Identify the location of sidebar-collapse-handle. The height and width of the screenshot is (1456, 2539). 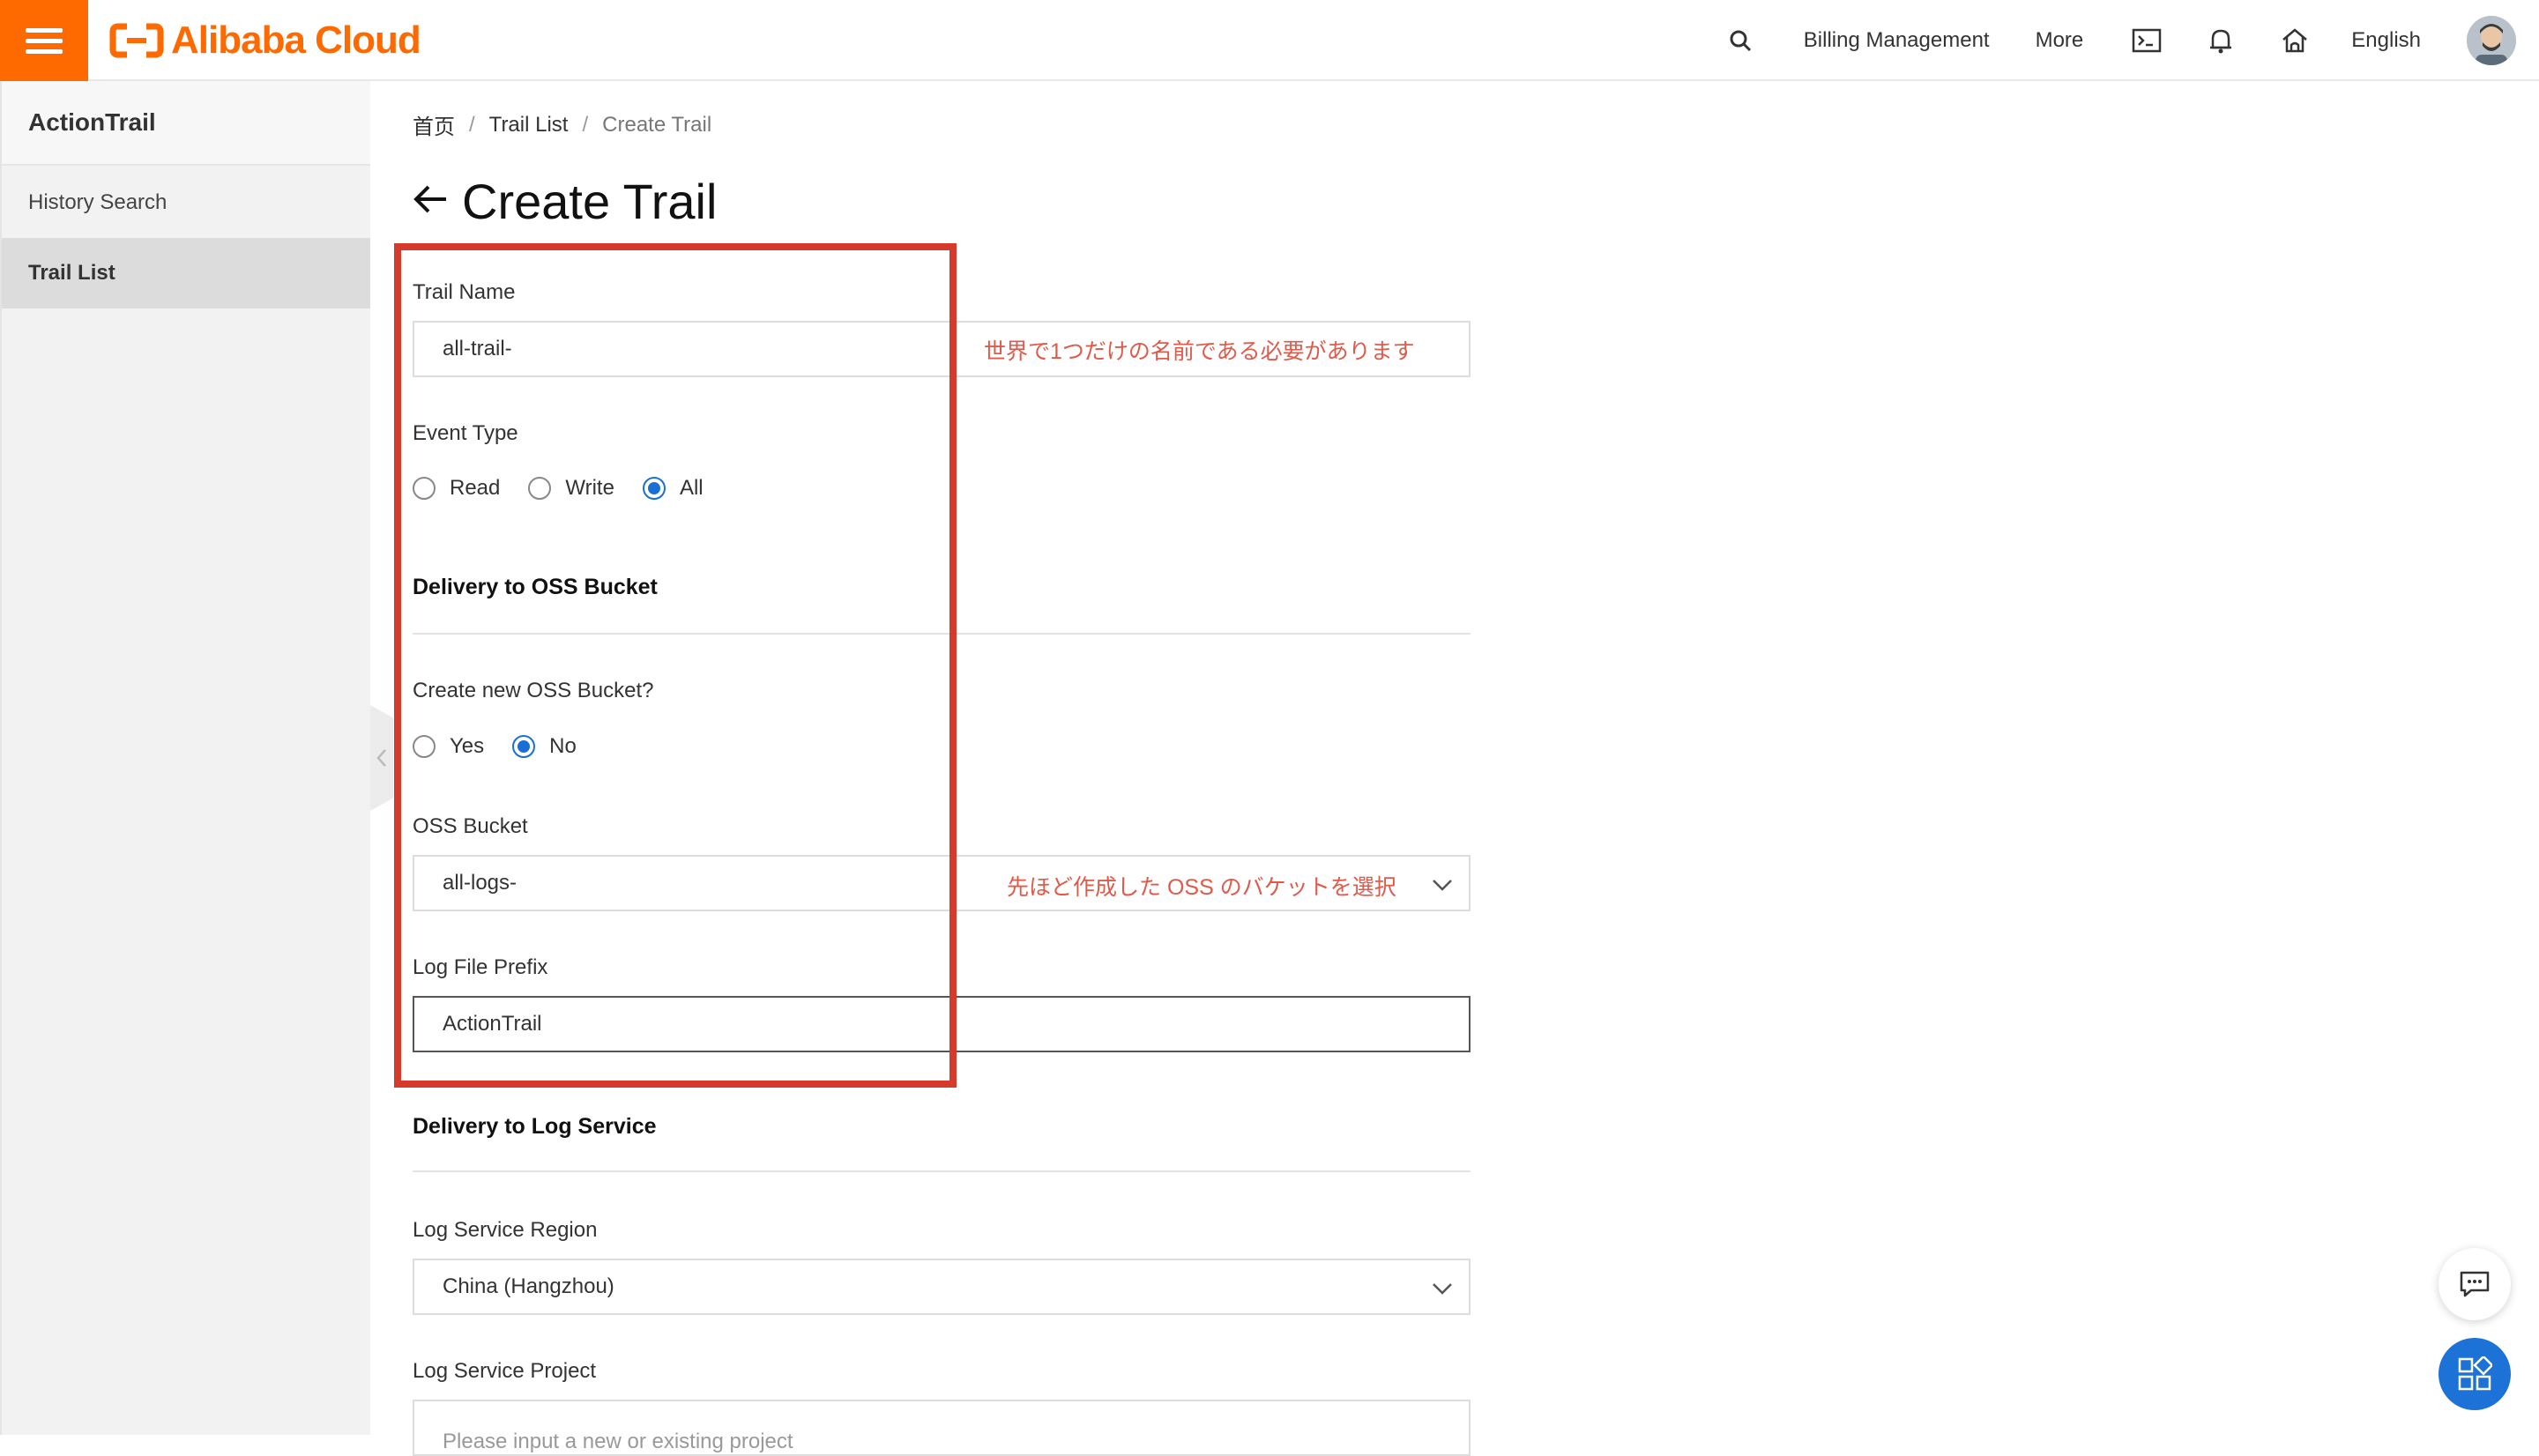
(381, 758).